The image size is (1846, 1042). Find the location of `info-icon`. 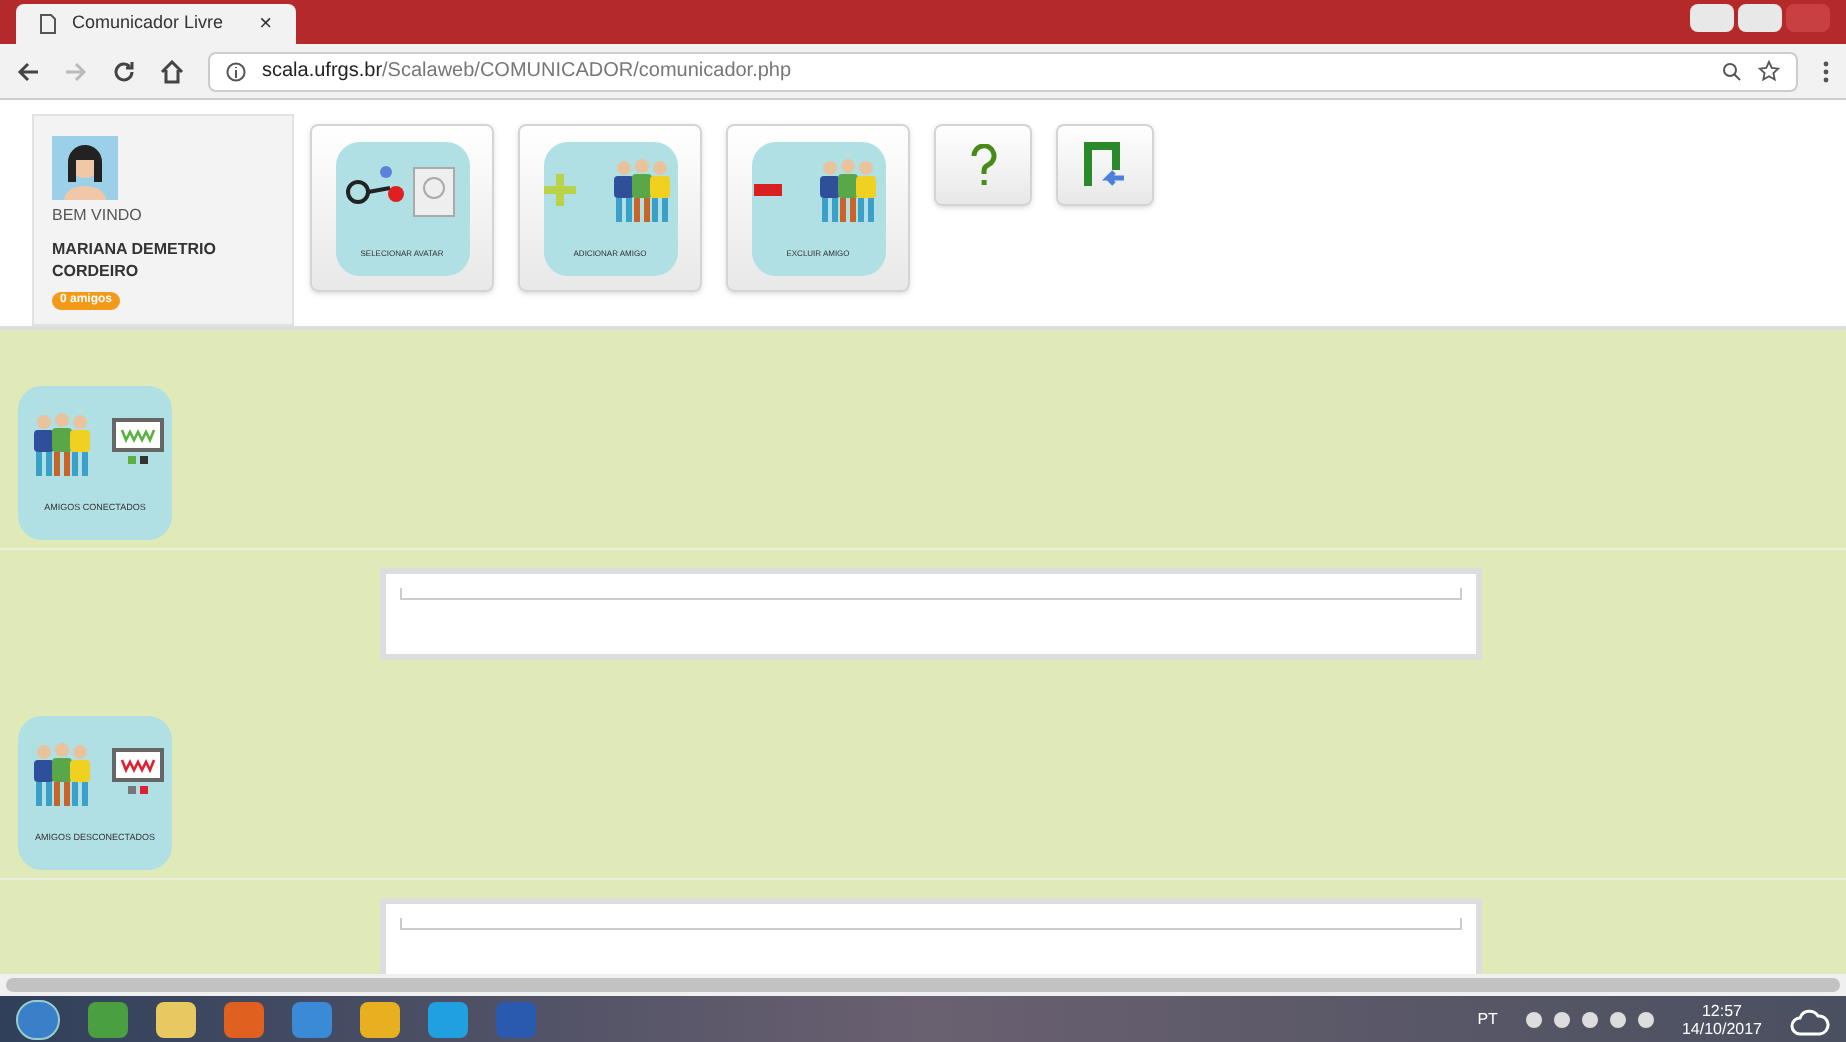

info-icon is located at coordinates (236, 71).